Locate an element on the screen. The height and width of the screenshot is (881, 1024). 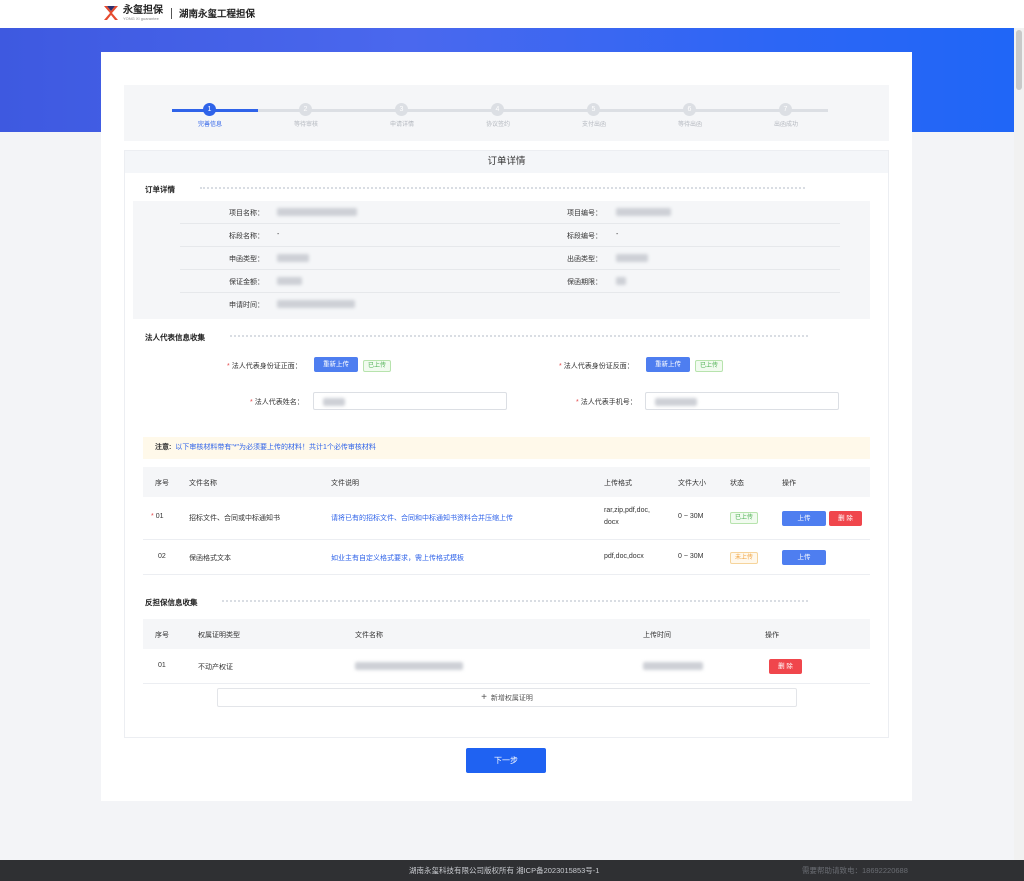
step-number: 1 is located at coordinates (209, 109).